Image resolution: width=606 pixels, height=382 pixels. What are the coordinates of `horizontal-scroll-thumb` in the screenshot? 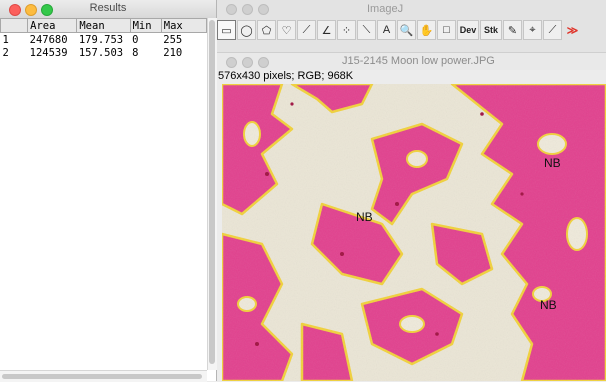 It's located at (102, 376).